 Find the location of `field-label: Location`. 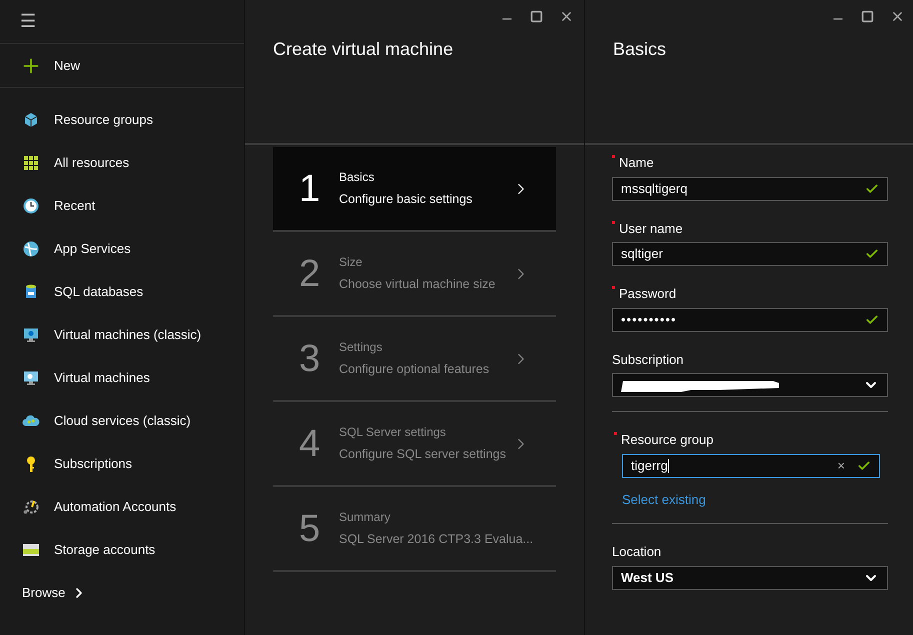

field-label: Location is located at coordinates (637, 552).